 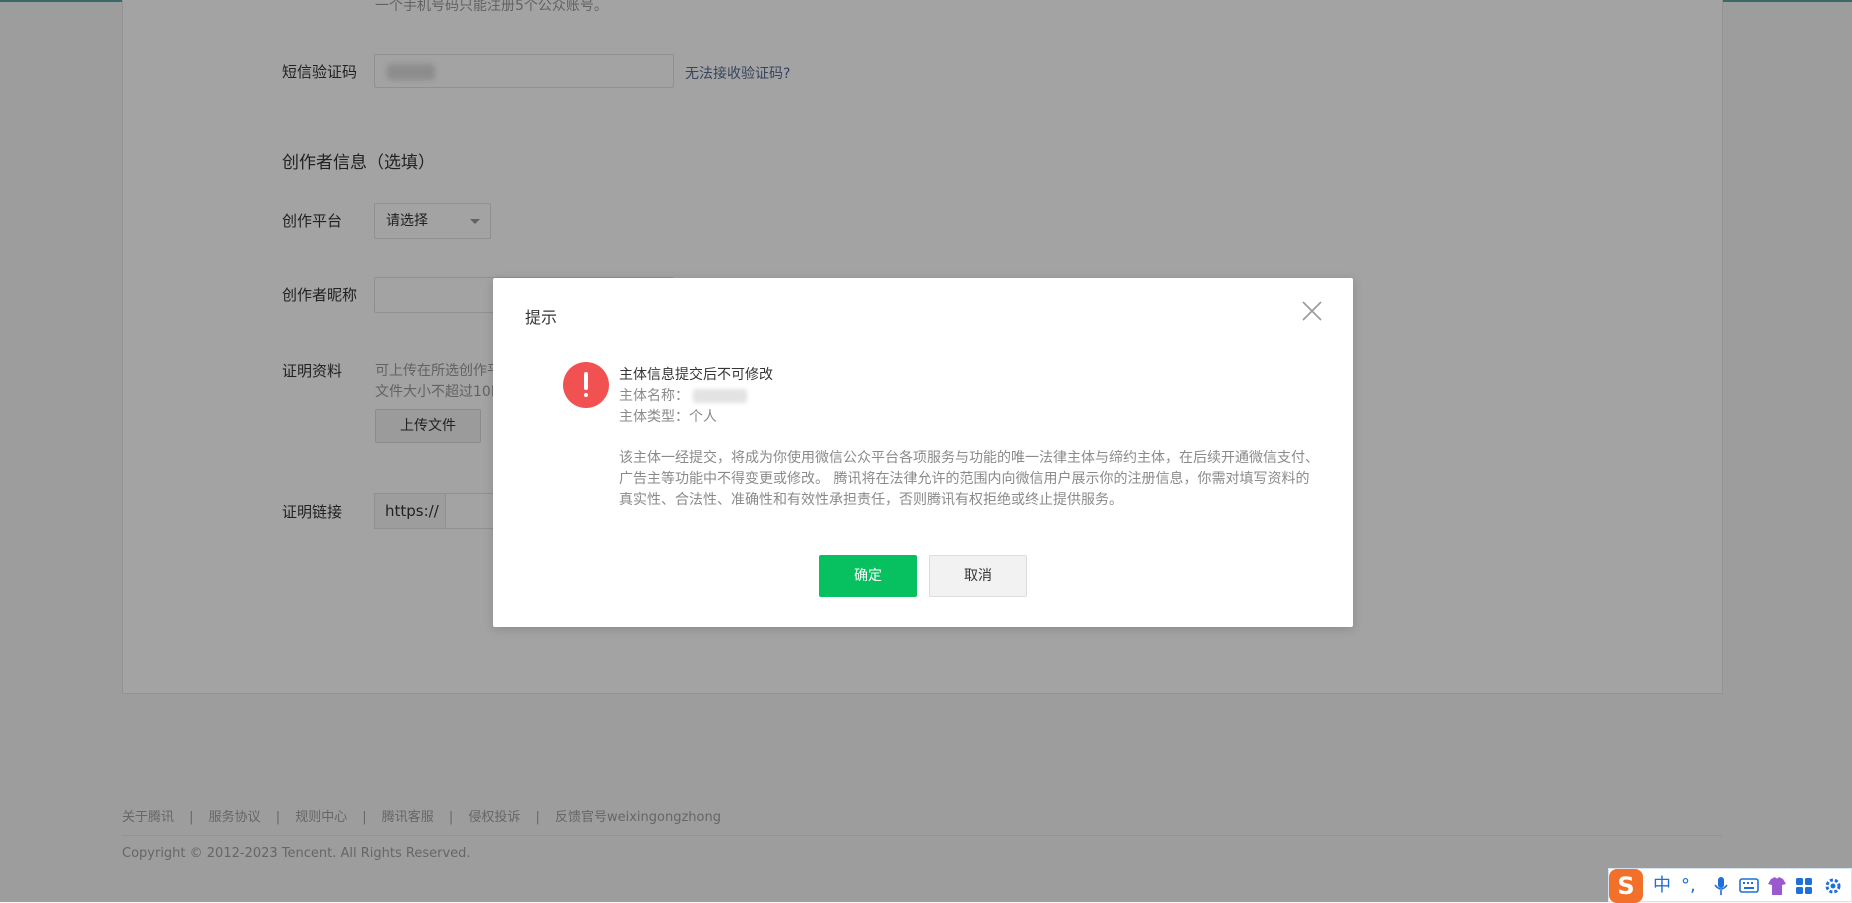 I want to click on toolbox-icon, so click(x=1804, y=886).